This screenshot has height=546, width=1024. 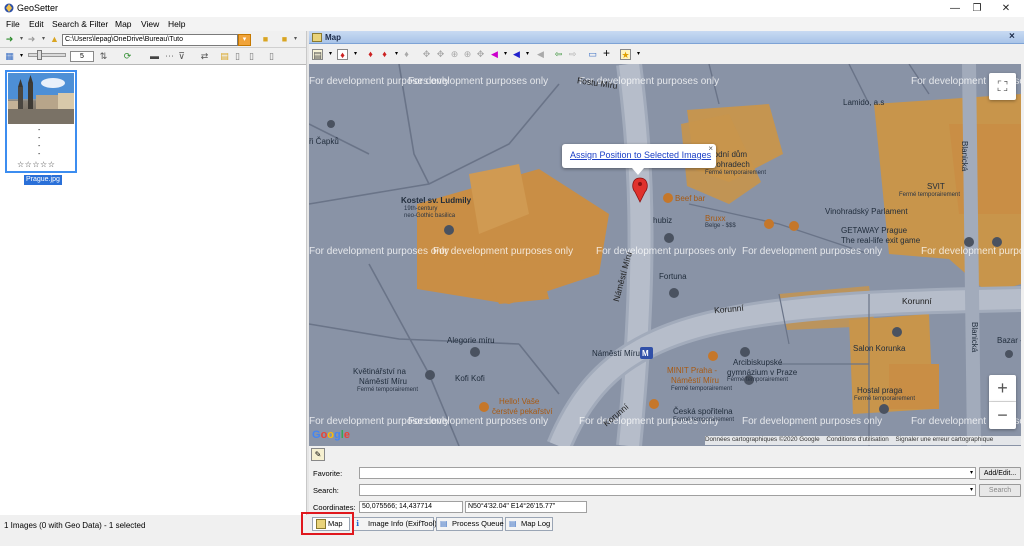 What do you see at coordinates (690, 198) in the screenshot?
I see `map-label: Beef bar` at bounding box center [690, 198].